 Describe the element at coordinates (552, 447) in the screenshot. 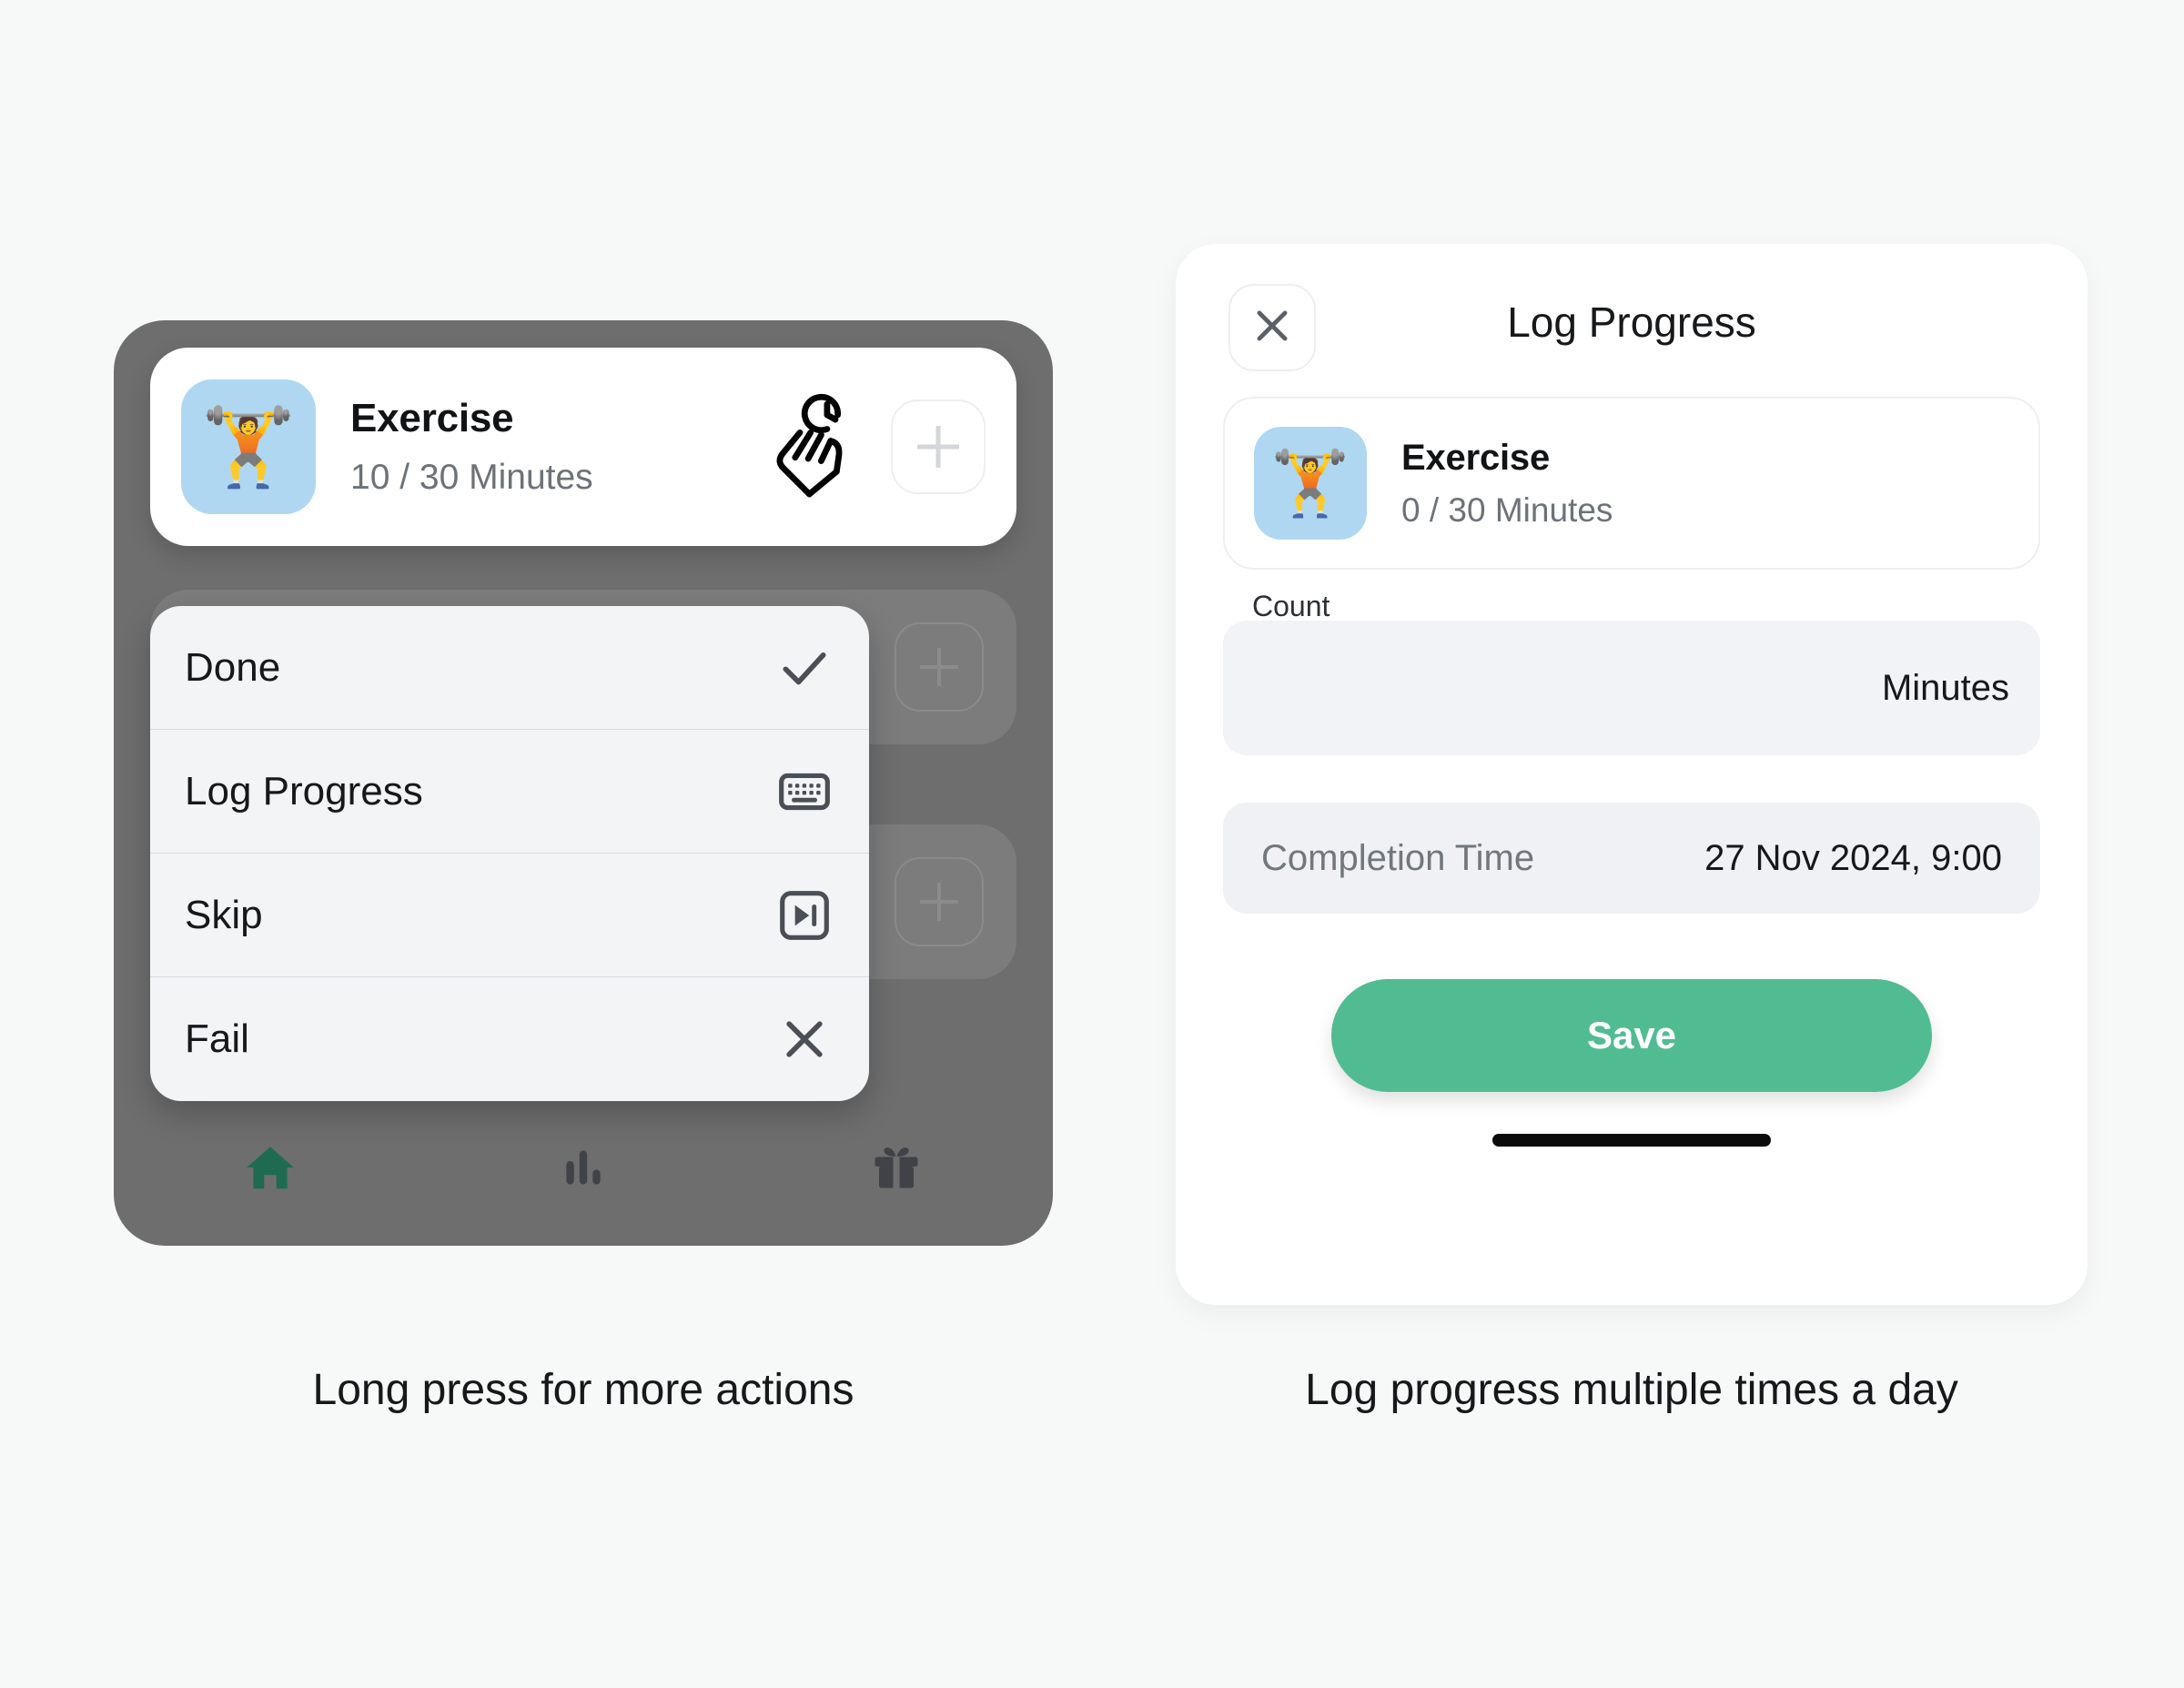

I see `habit-card-text: Exercise 10 / 30 Minutes` at that location.